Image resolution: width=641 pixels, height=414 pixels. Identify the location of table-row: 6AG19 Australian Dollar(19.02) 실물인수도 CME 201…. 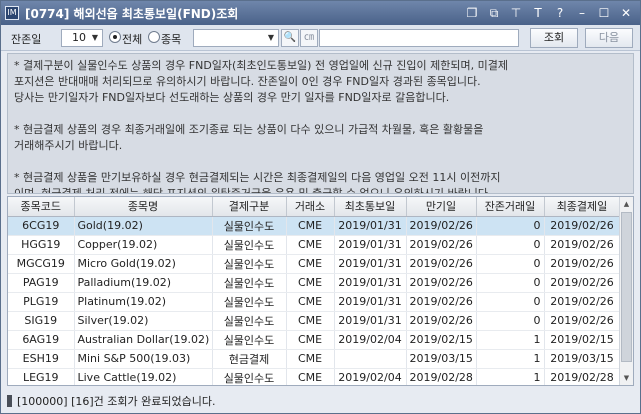
(314, 340).